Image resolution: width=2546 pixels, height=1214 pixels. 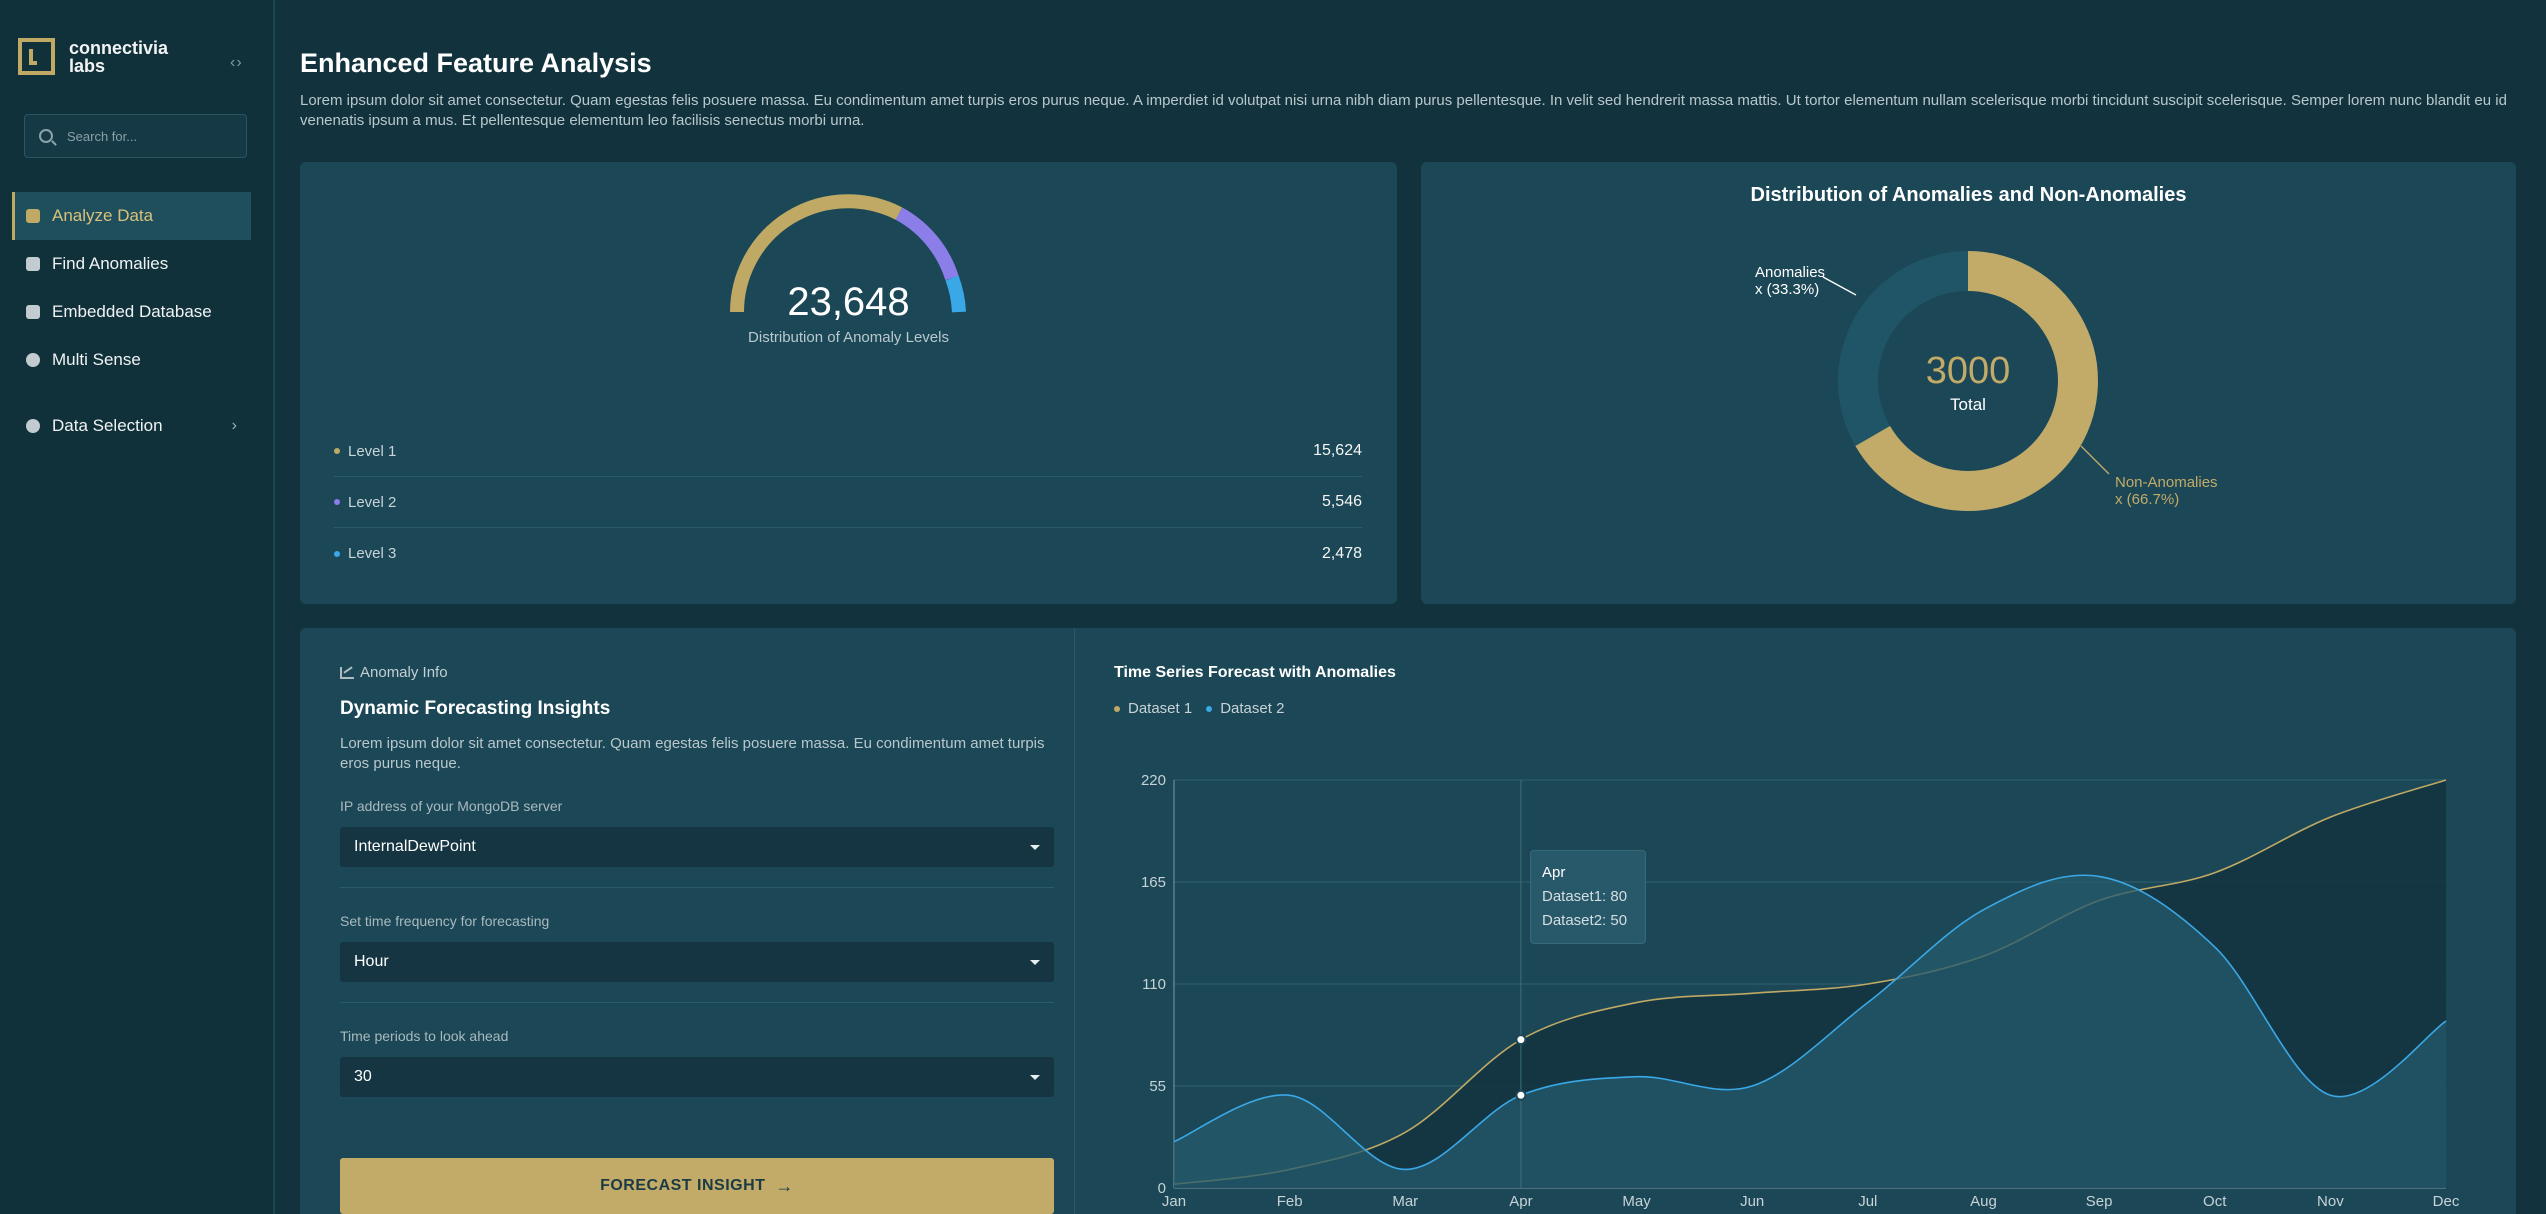 I want to click on x-tick-label: Mar, so click(x=1405, y=1201).